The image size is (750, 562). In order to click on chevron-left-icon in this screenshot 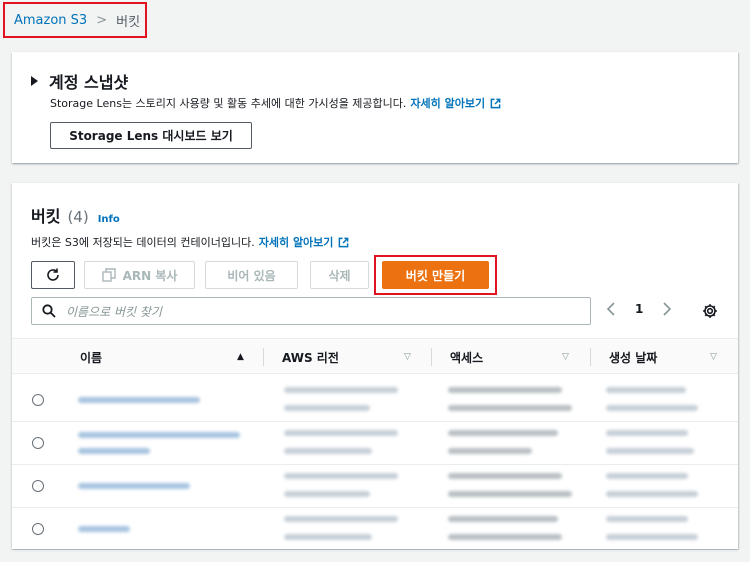, I will do `click(611, 309)`.